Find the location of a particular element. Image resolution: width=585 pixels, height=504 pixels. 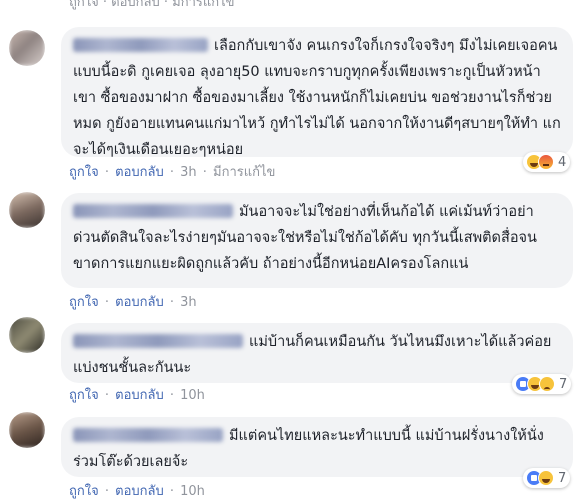

reaction-summary: 4 is located at coordinates (547, 162).